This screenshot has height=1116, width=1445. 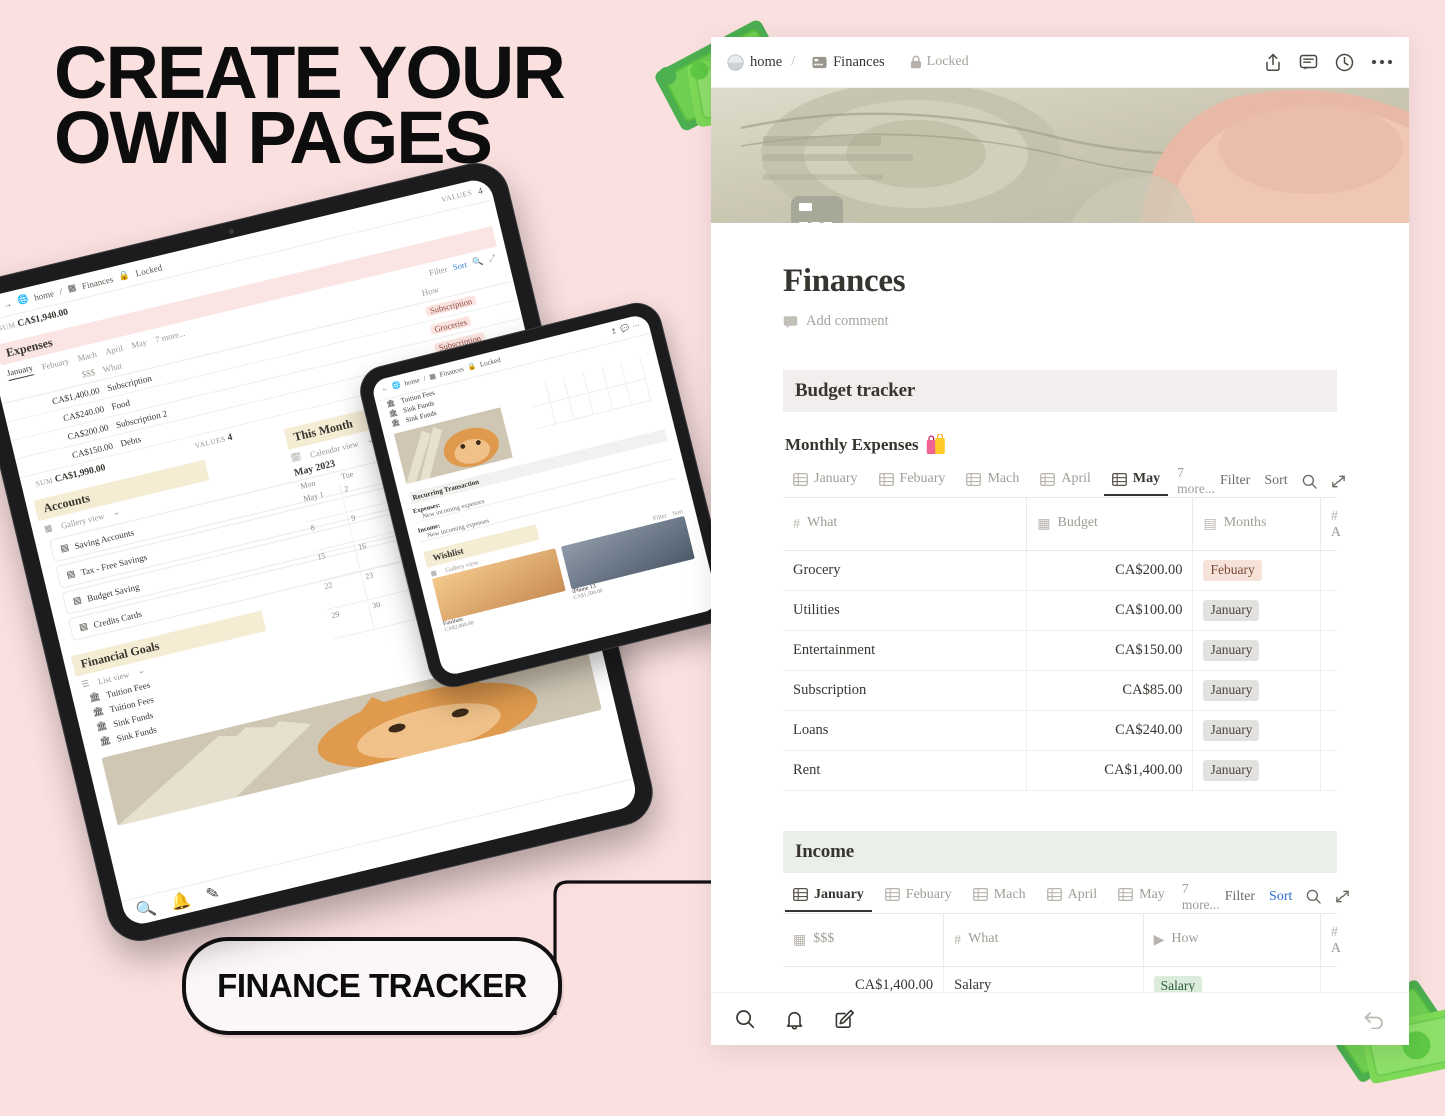 What do you see at coordinates (766, 62) in the screenshot?
I see `breadcrumb-home-label: home` at bounding box center [766, 62].